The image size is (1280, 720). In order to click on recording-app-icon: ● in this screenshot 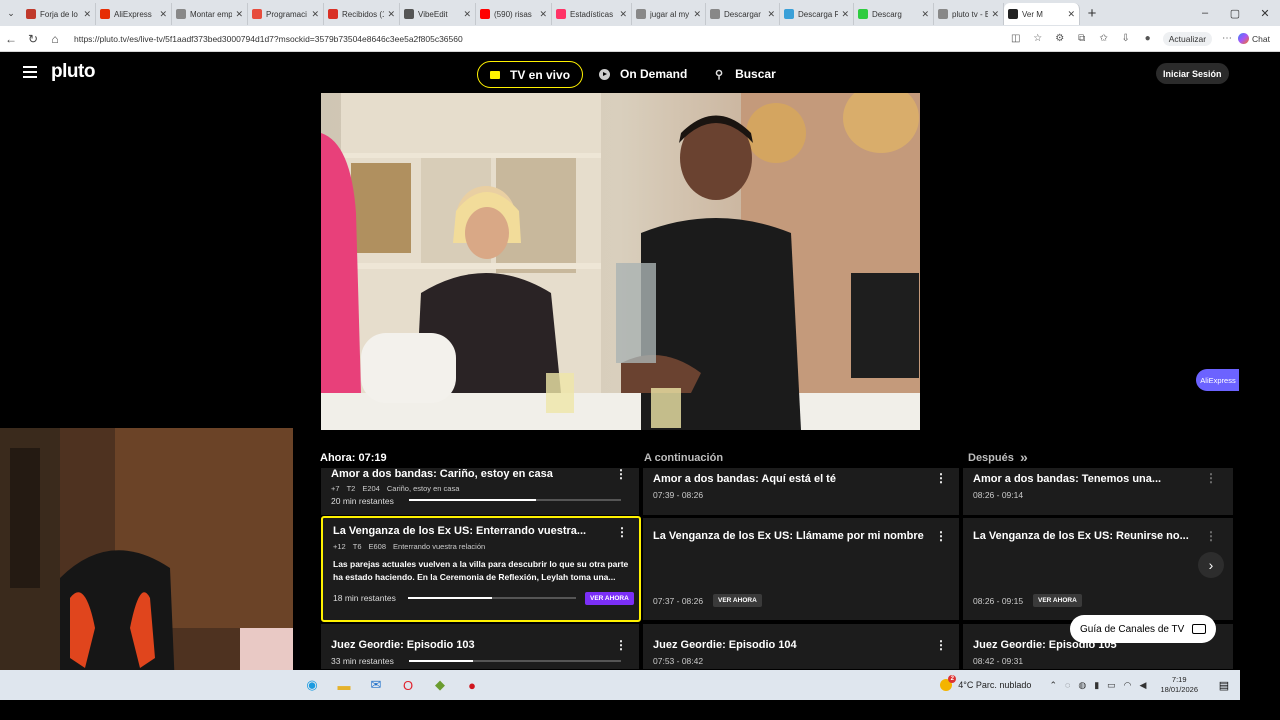, I will do `click(472, 685)`.